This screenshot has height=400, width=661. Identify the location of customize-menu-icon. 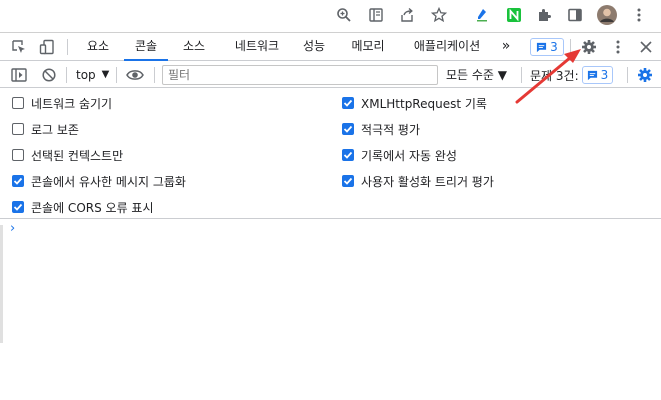
(618, 47).